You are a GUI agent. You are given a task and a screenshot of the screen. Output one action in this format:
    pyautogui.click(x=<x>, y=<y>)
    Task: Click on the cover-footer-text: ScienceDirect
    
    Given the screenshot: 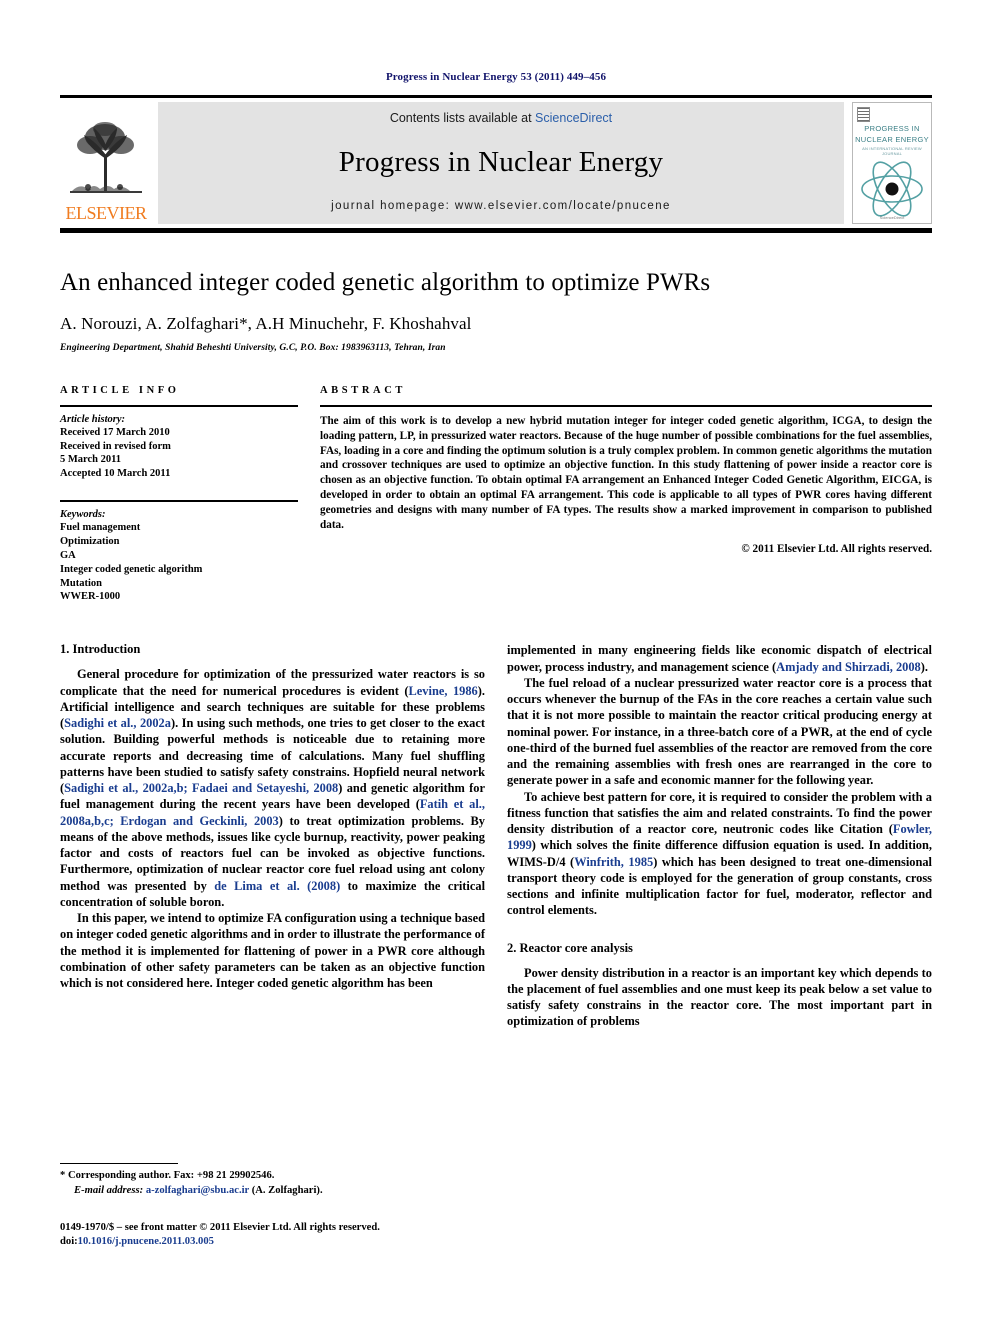 What is the action you would take?
    pyautogui.click(x=892, y=217)
    